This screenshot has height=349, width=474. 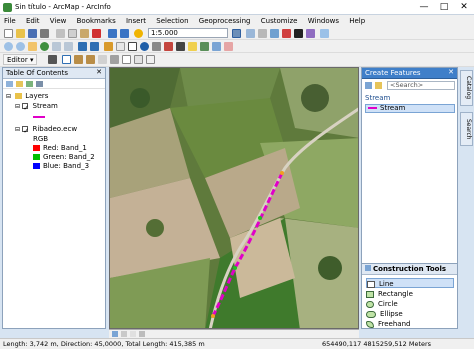 I want to click on menu-file: File, so click(x=10, y=20).